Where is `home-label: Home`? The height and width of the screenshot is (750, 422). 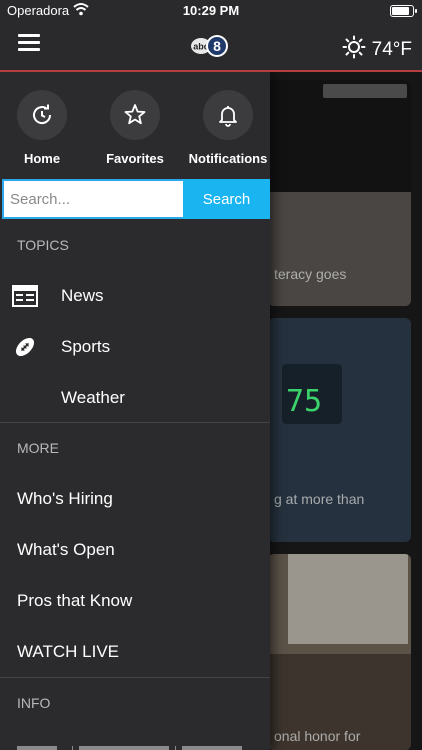 home-label: Home is located at coordinates (42, 158).